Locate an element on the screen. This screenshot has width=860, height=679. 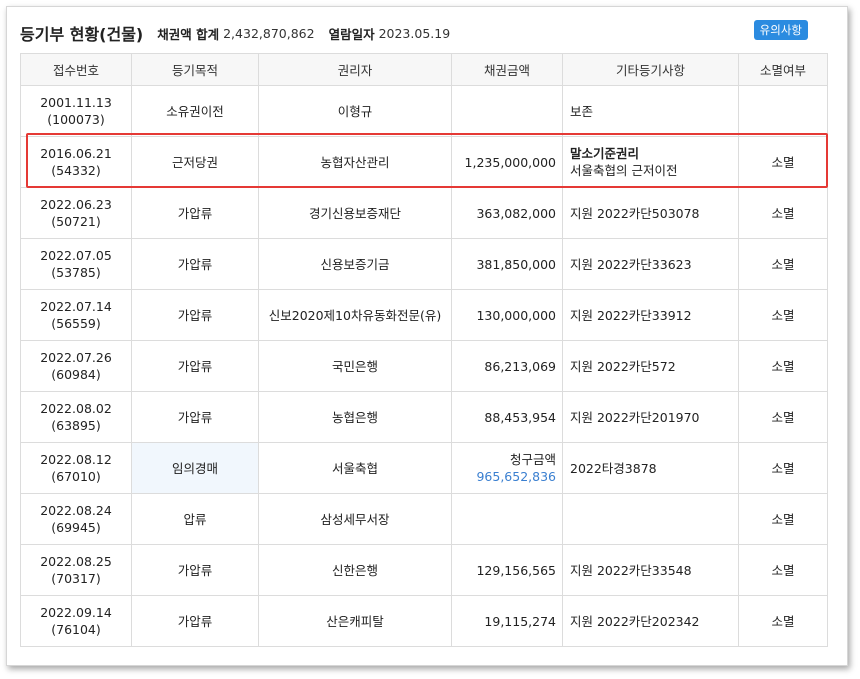
claim-amount-label: 청구금액 is located at coordinates (532, 459).